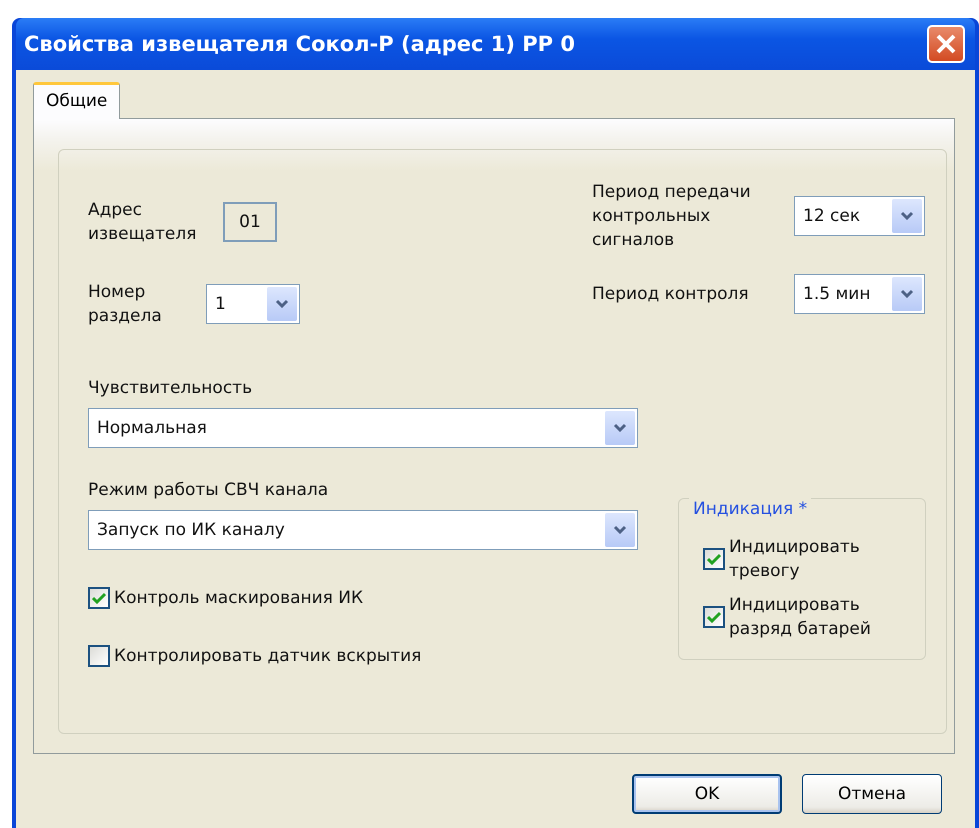  What do you see at coordinates (171, 388) in the screenshot?
I see `sensitivity-label: Чувствительность` at bounding box center [171, 388].